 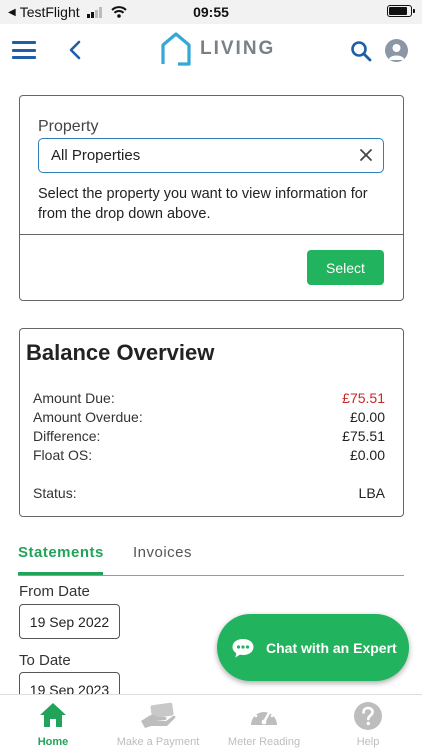 I want to click on search-icon, so click(x=361, y=51).